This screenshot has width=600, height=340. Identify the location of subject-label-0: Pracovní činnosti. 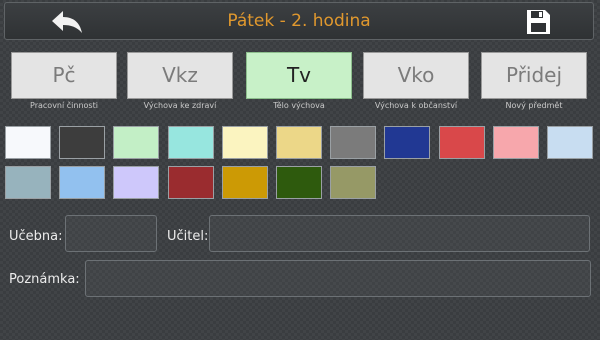
(64, 105).